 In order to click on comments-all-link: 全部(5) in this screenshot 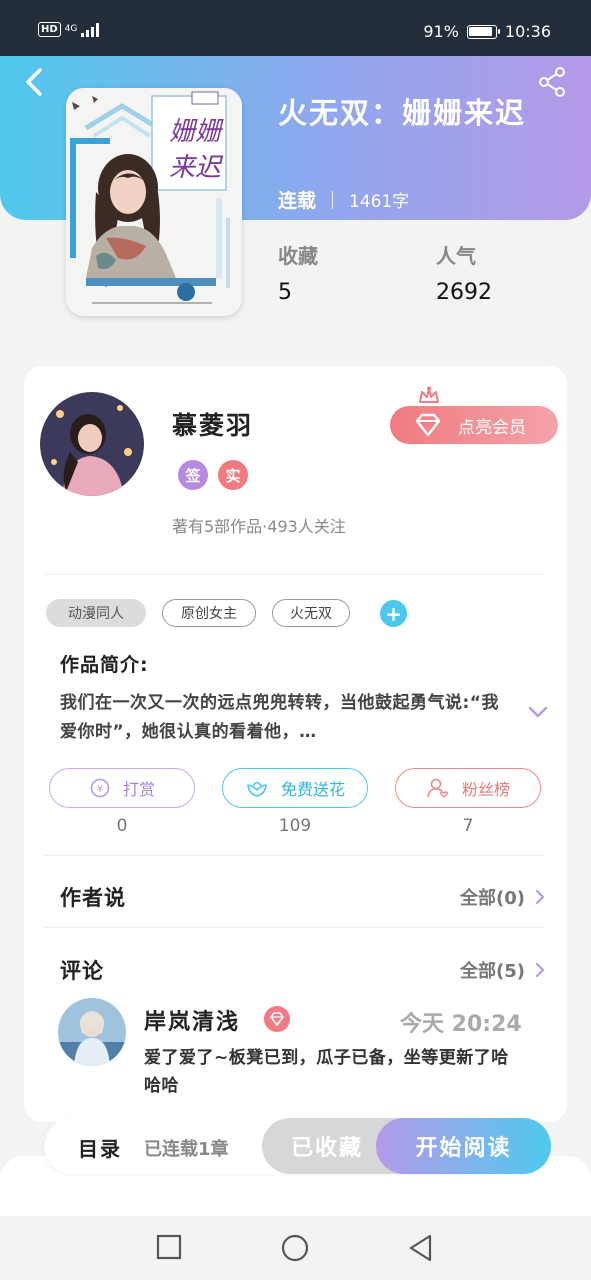, I will do `click(502, 970)`.